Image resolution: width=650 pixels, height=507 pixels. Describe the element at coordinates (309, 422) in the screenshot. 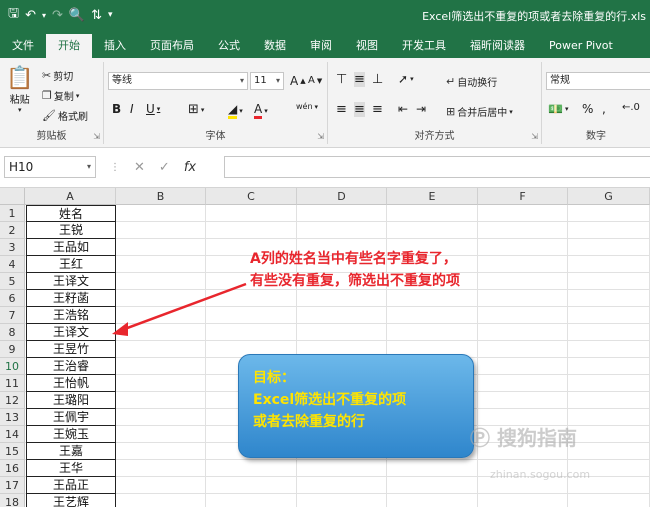

I see `callout-line-3: 或者去除重复的行` at that location.